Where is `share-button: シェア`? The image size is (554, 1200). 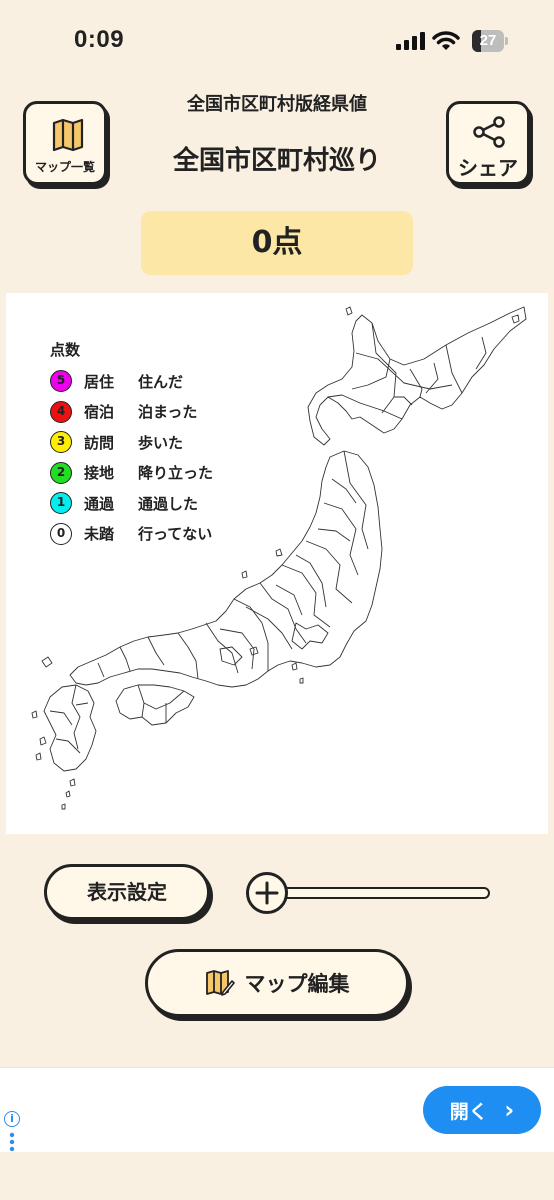 share-button: シェア is located at coordinates (488, 143).